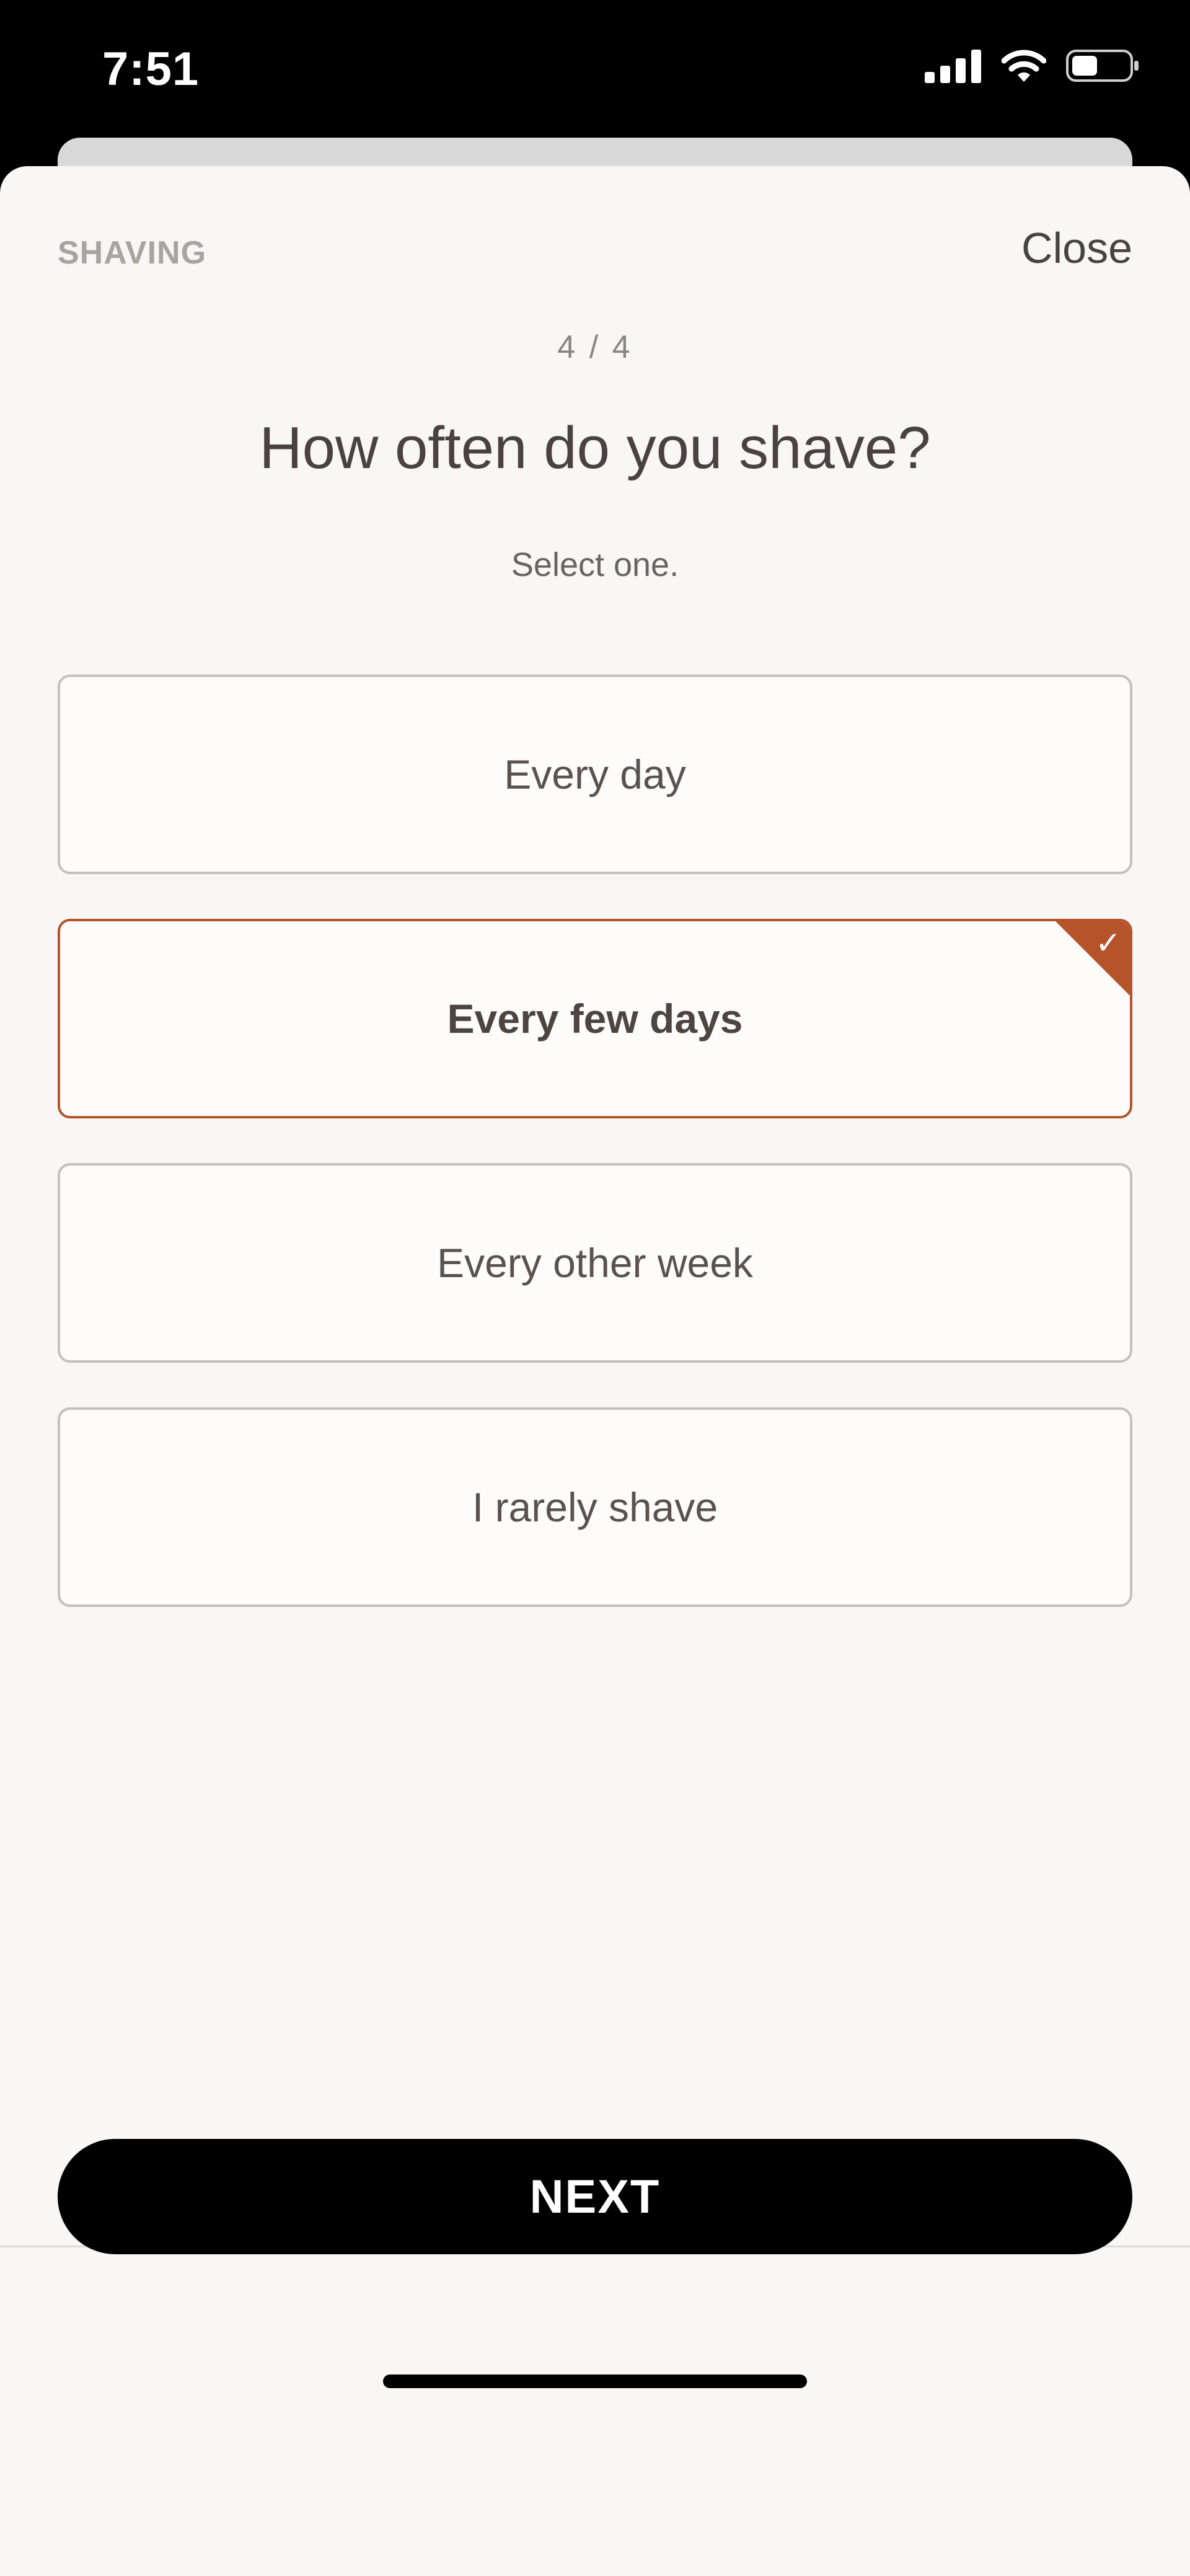  What do you see at coordinates (595, 347) in the screenshot?
I see `step-counter: 4 / 4` at bounding box center [595, 347].